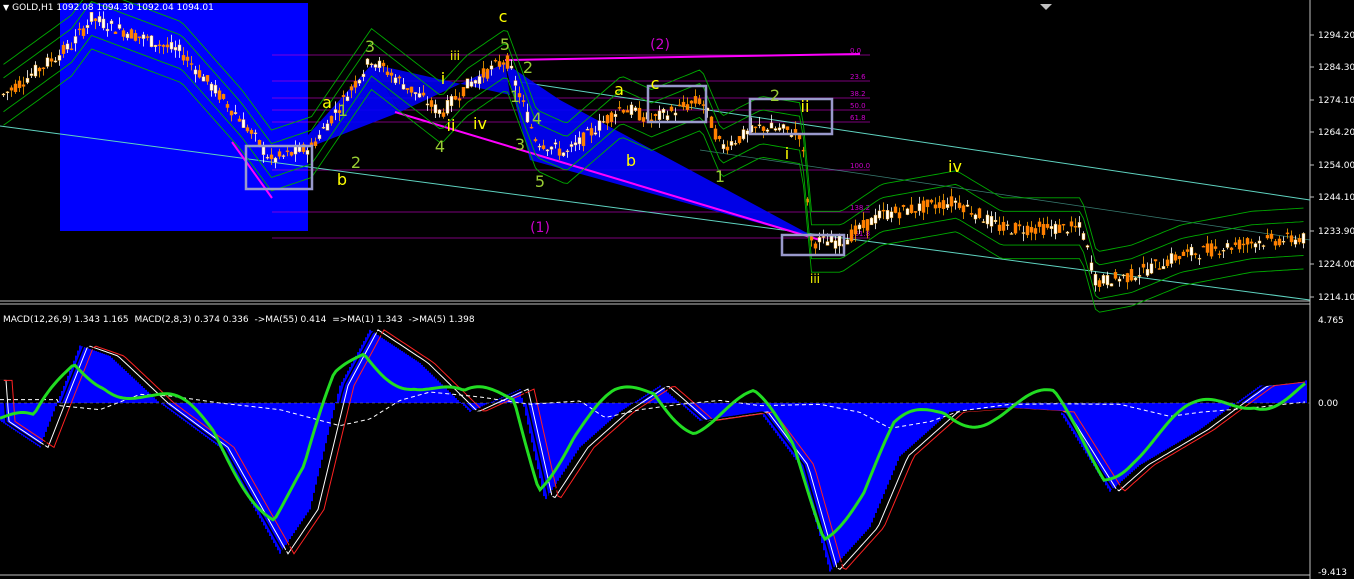  Describe the element at coordinates (1336, 298) in the screenshot. I see `price-tick-label: 1214.10` at that location.